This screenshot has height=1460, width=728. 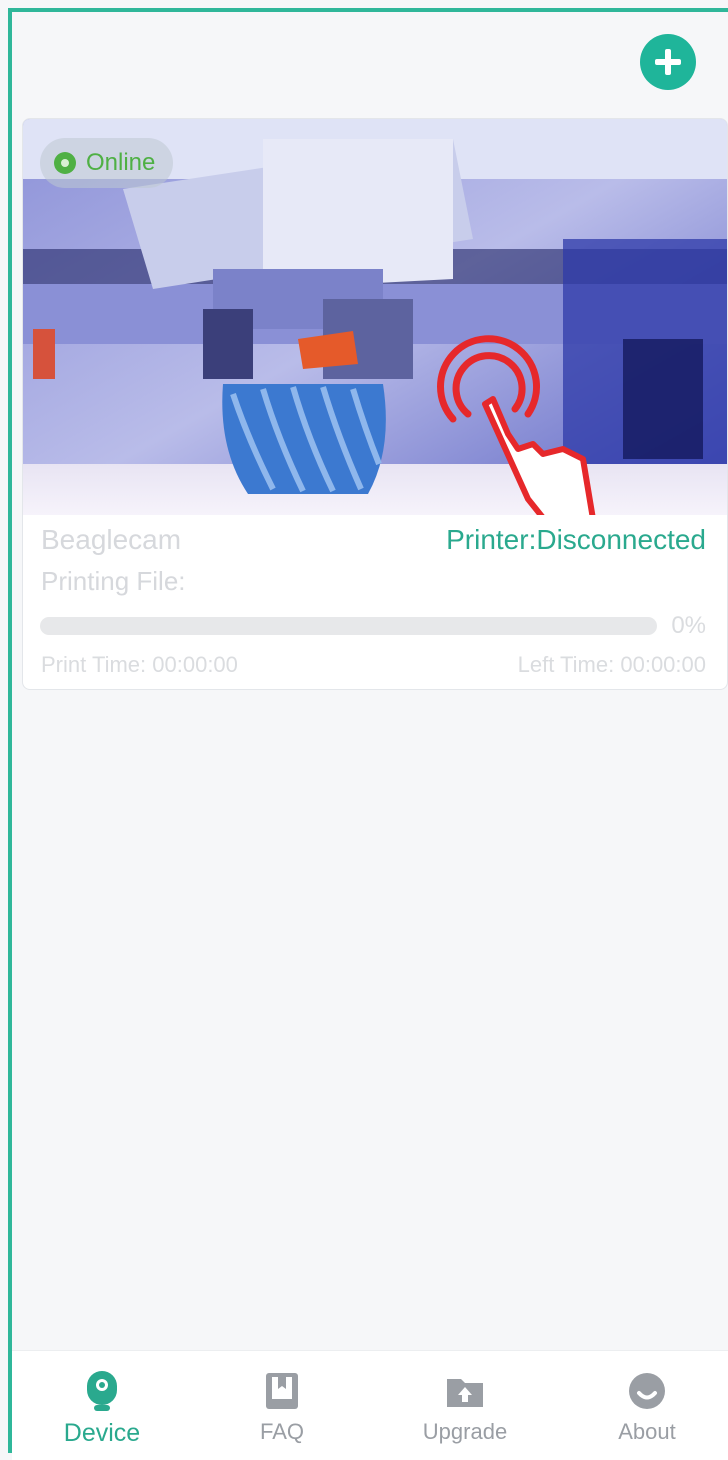 I want to click on left-time-label: Left Time:, so click(x=566, y=664).